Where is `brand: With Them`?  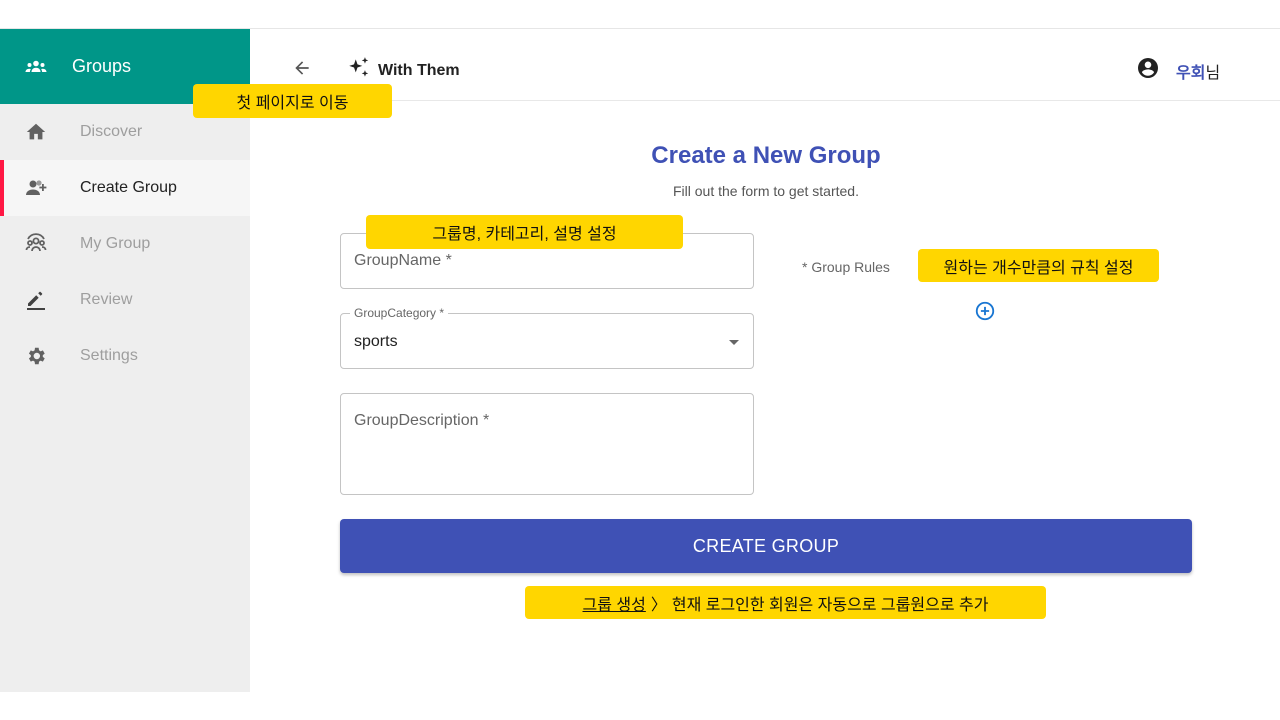 brand: With Them is located at coordinates (403, 70).